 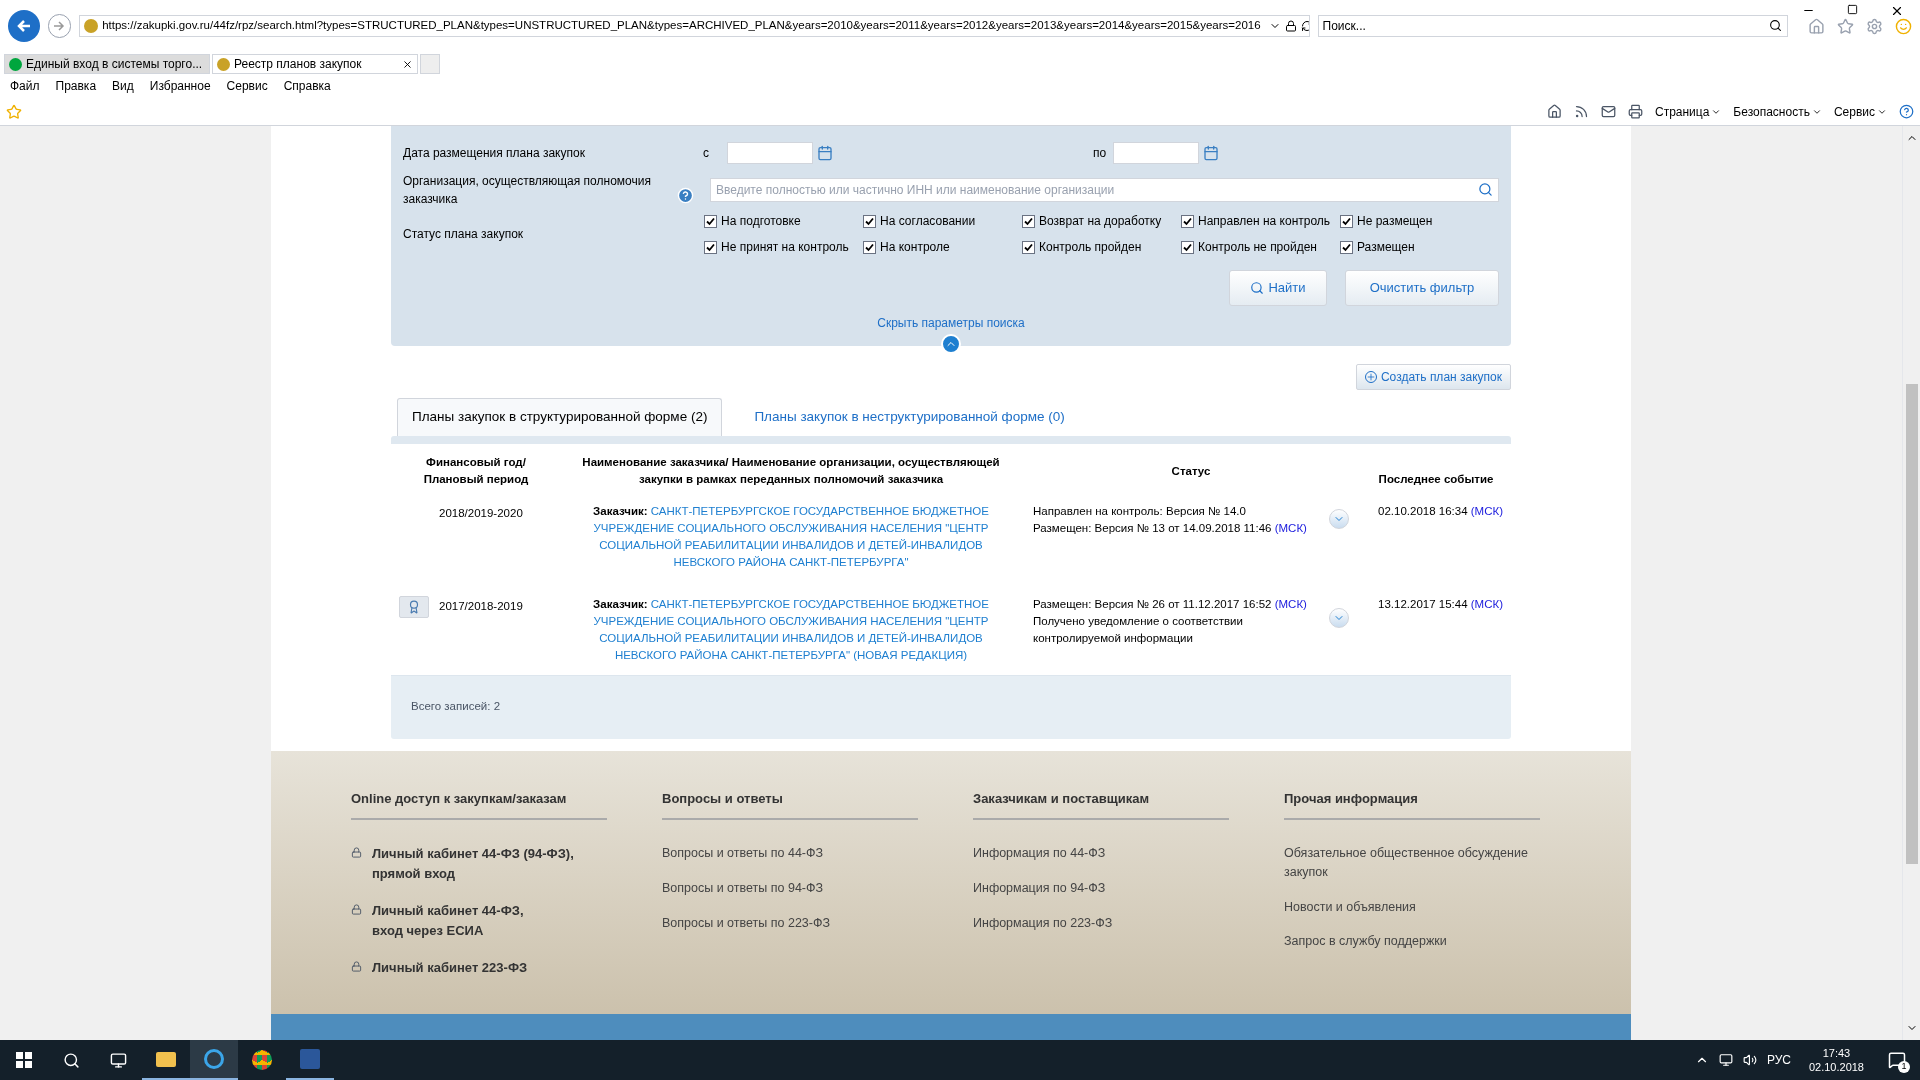 I want to click on find-button: Найти, so click(x=1278, y=288).